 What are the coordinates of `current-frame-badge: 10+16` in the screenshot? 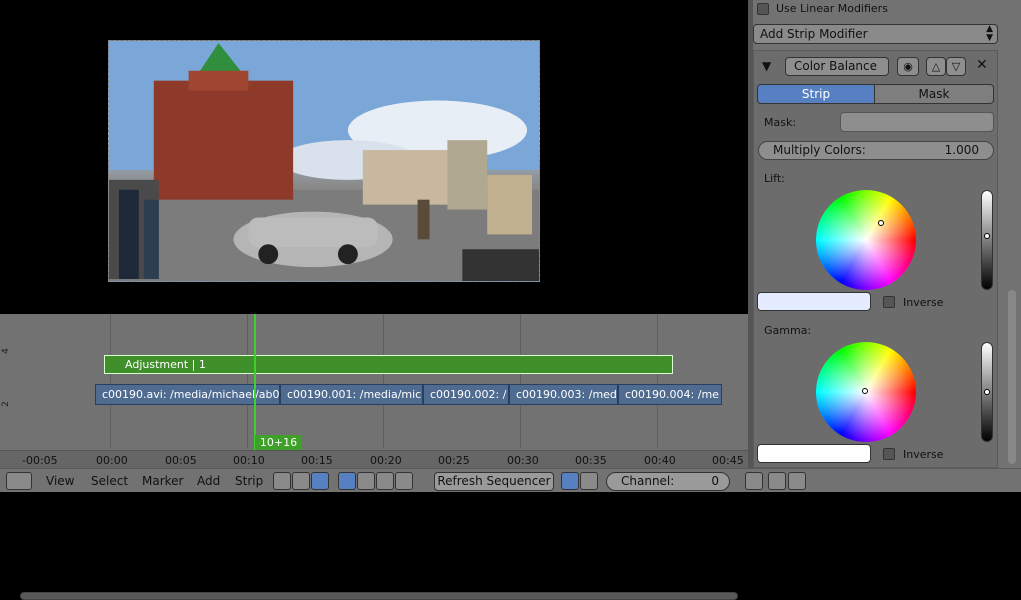 It's located at (278, 442).